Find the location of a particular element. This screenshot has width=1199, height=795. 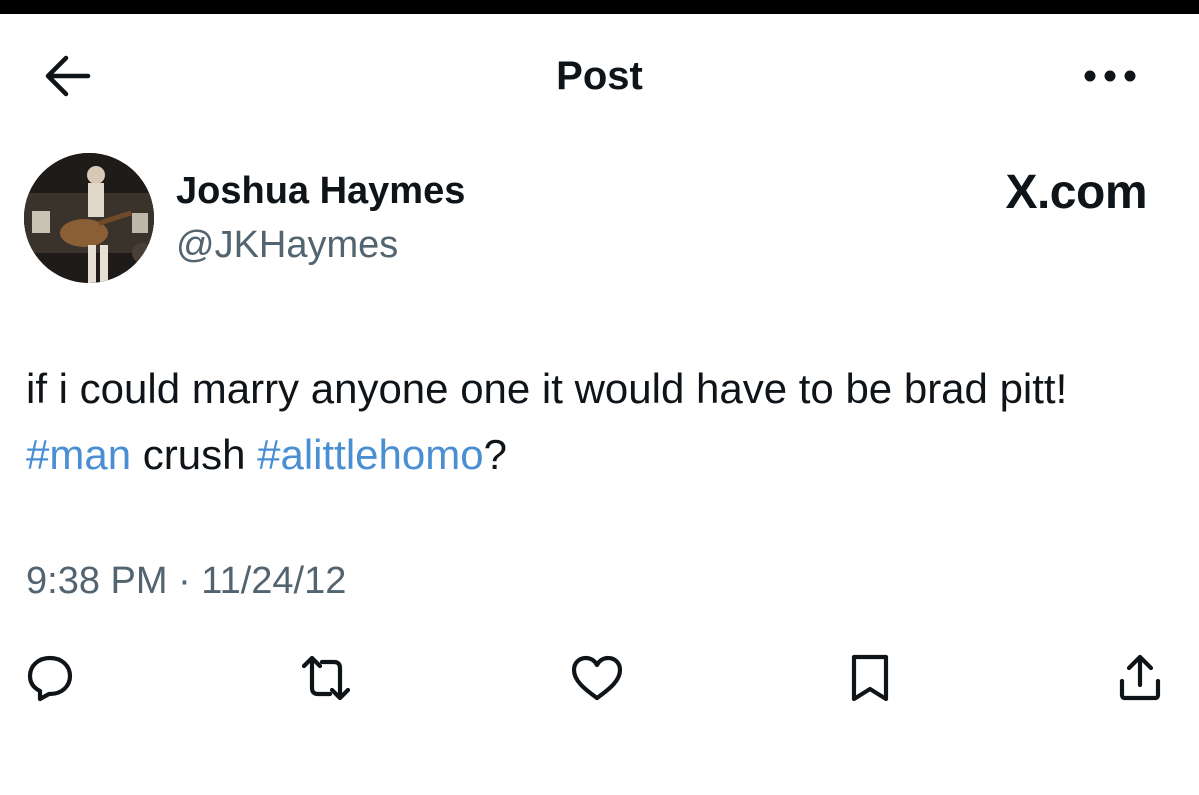

author-handle: @JKHaymes is located at coordinates (287, 245).